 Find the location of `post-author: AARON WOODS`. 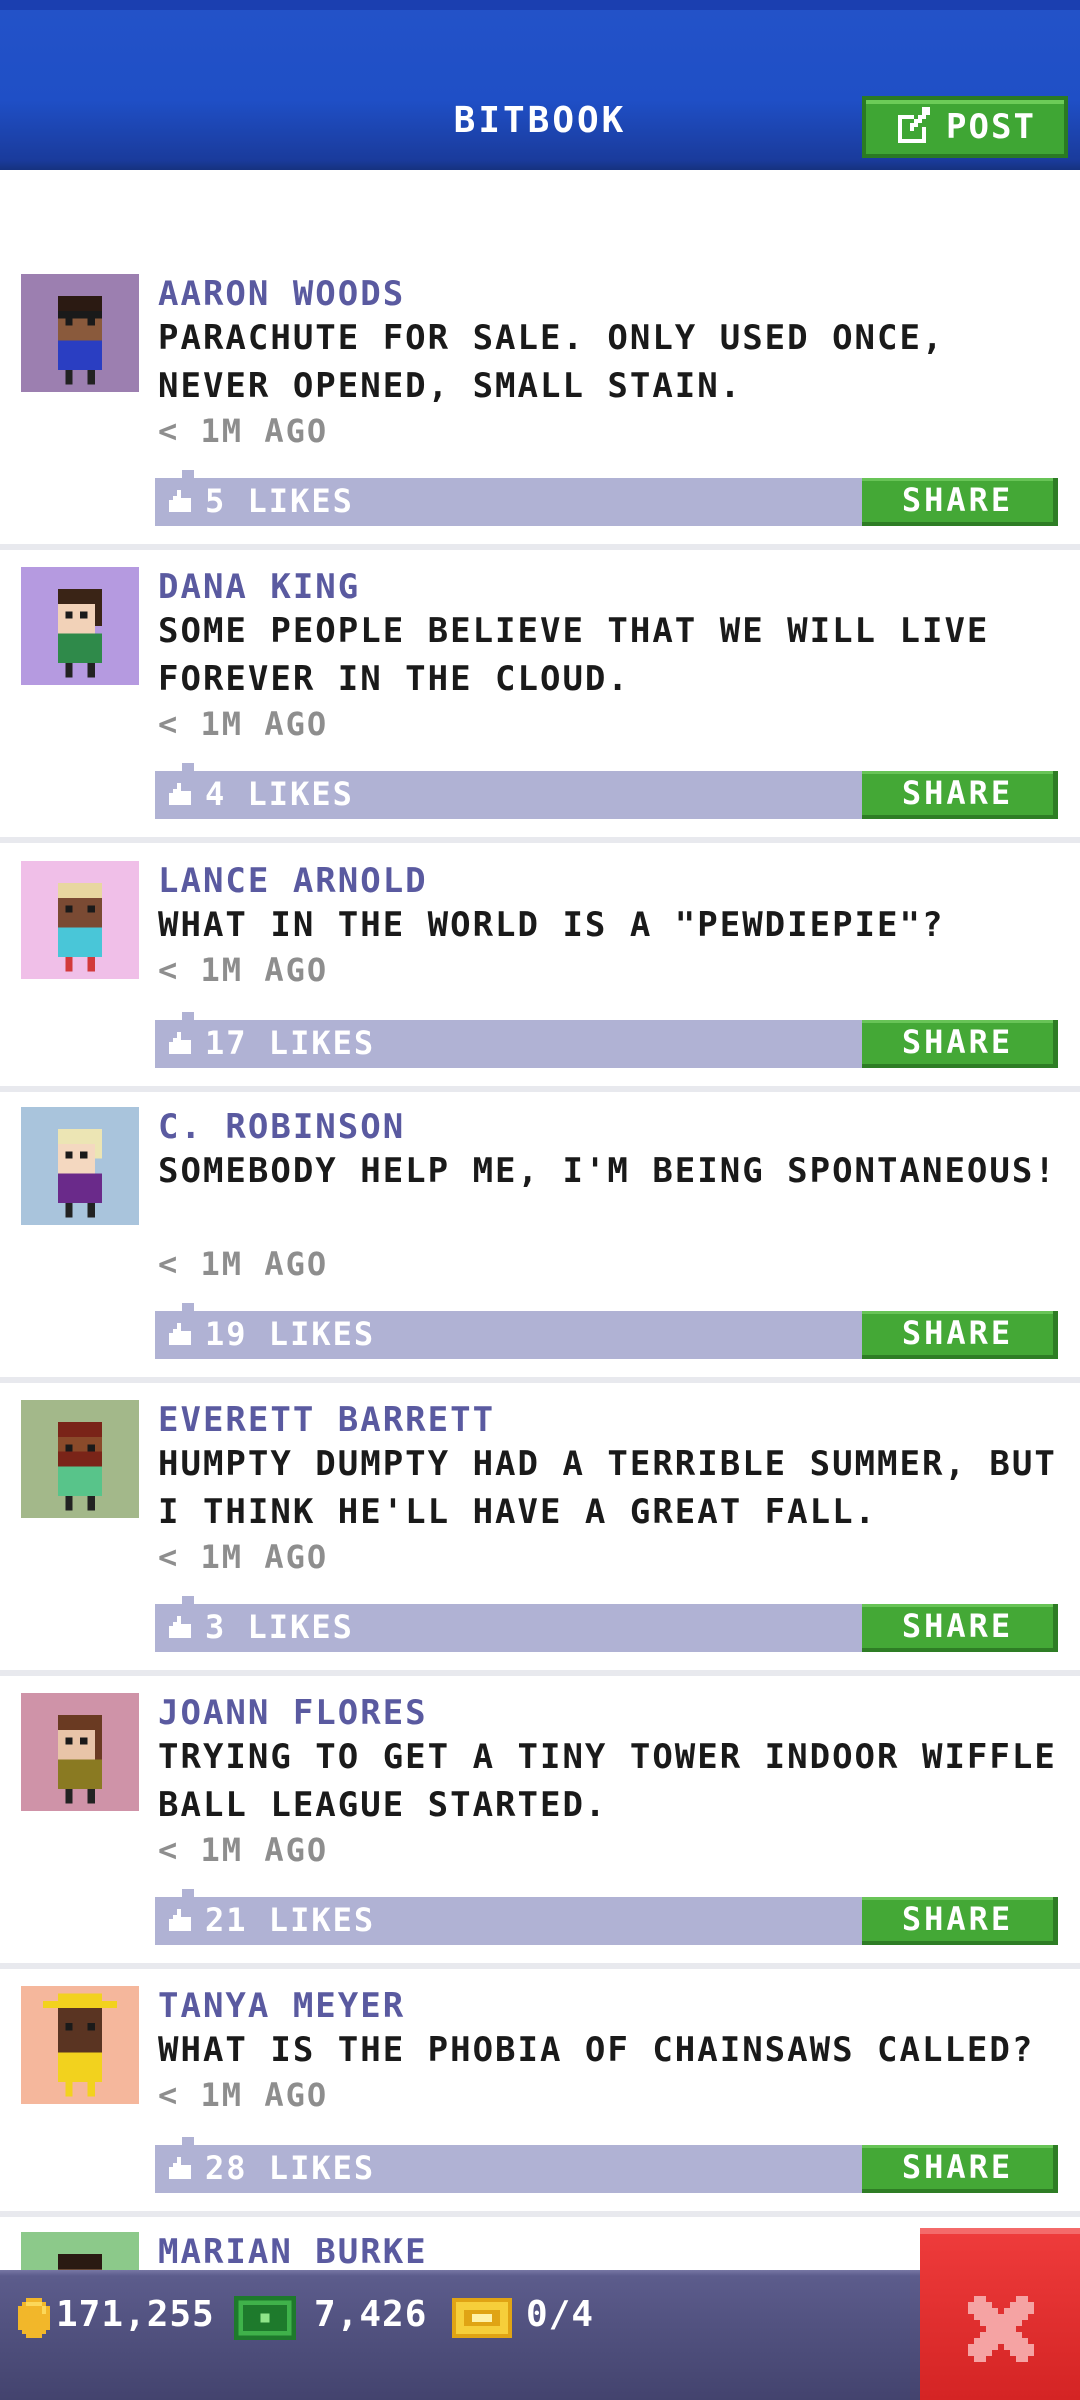

post-author: AARON WOODS is located at coordinates (281, 294).